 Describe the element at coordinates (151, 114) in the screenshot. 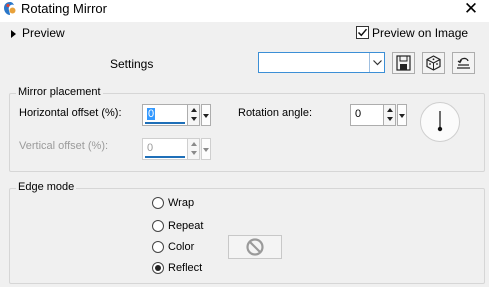

I see `horizontal-offset-value: 0` at that location.